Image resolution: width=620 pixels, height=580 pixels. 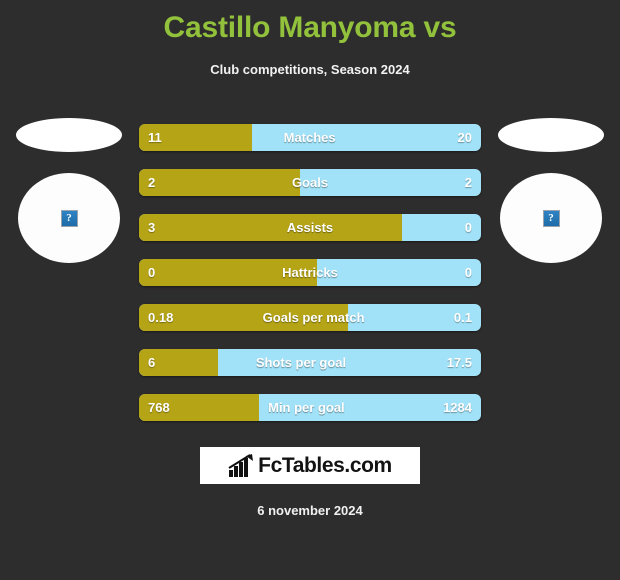 I want to click on stat-value-right: 2, so click(x=468, y=182).